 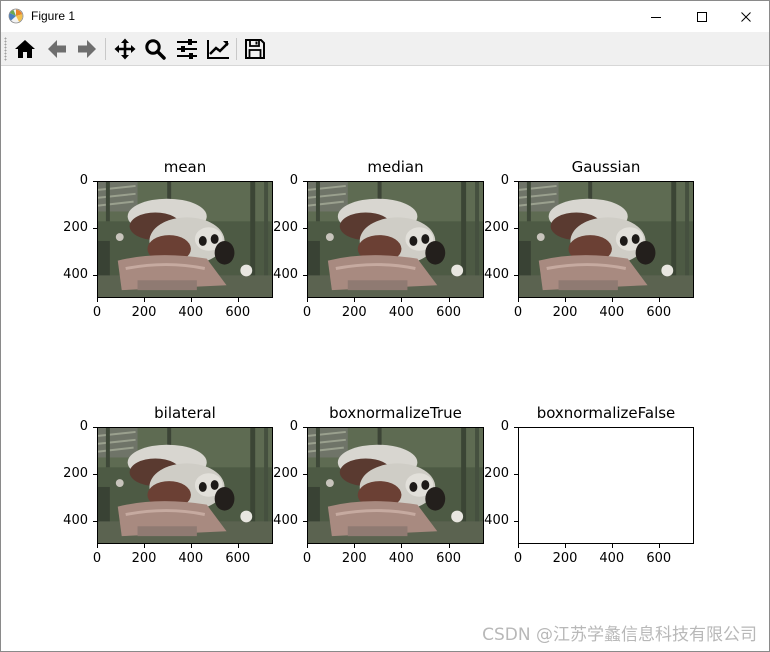 What do you see at coordinates (53, 16) in the screenshot?
I see `window-title: Figure 1` at bounding box center [53, 16].